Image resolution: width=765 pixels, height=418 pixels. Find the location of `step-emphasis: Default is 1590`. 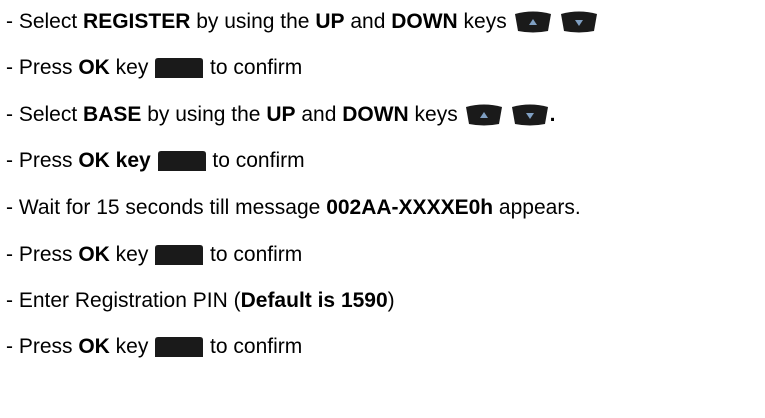

step-emphasis: Default is 1590 is located at coordinates (314, 300).